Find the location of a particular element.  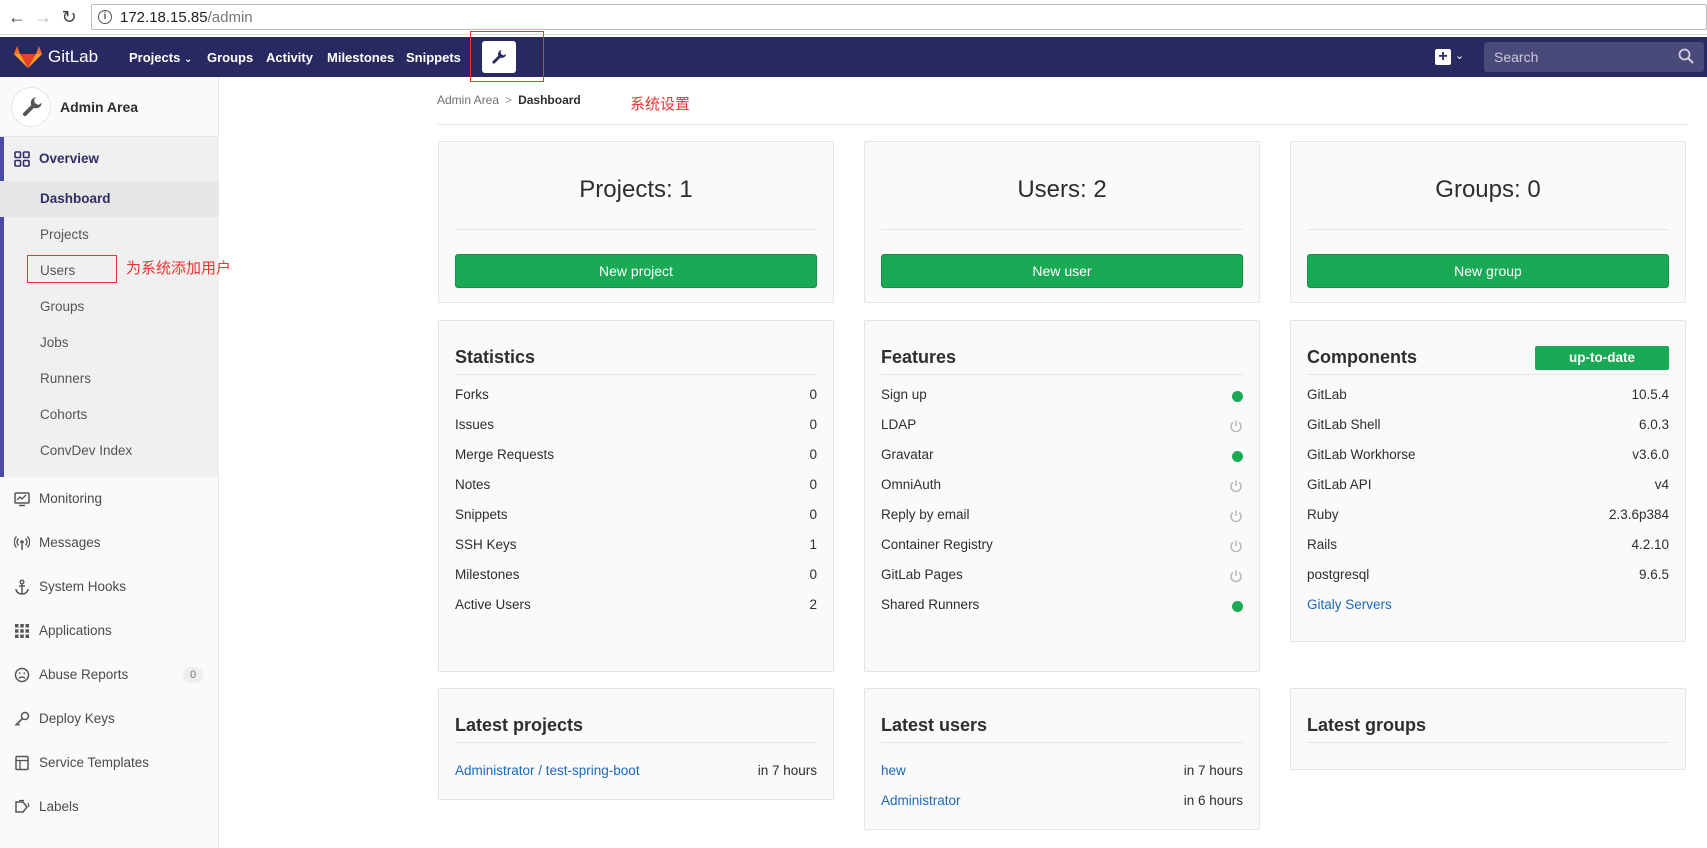

component-row: Gitaly Servers is located at coordinates (1488, 607).